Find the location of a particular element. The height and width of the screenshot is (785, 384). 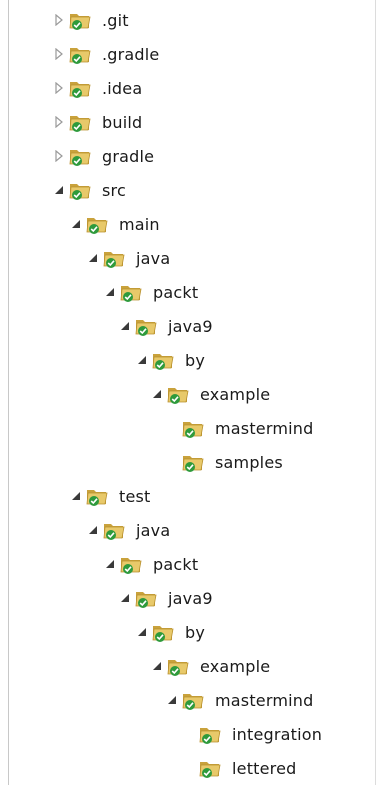

tree-row: .git is located at coordinates (90, 20).